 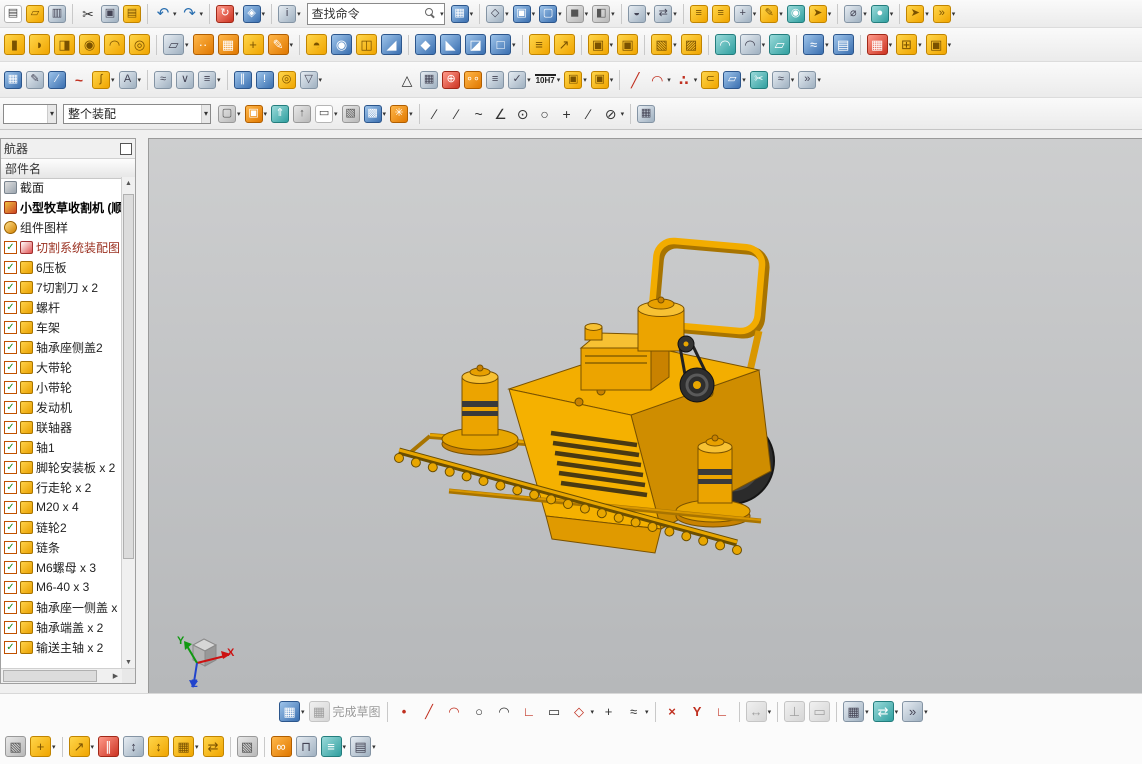 I want to click on more-commands-button: » ▾, so click(x=944, y=14).